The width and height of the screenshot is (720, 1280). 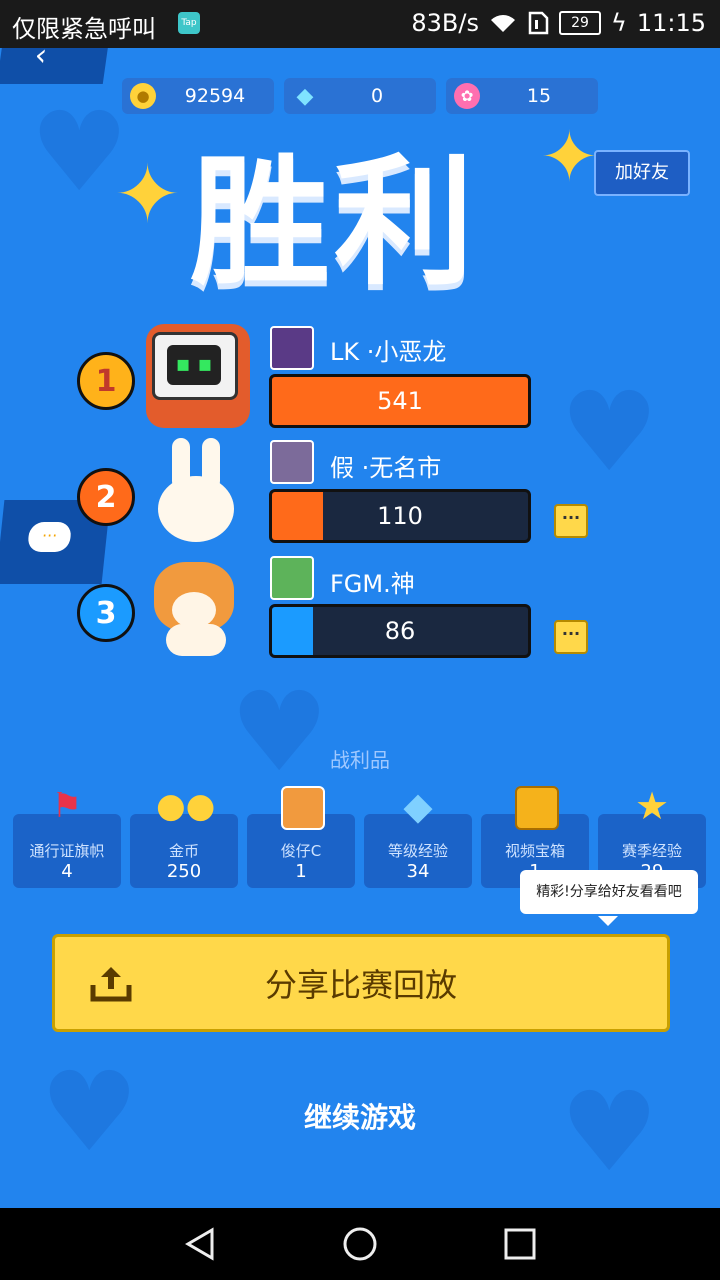 What do you see at coordinates (360, 96) in the screenshot?
I see `currency-diamond: ◆ 0` at bounding box center [360, 96].